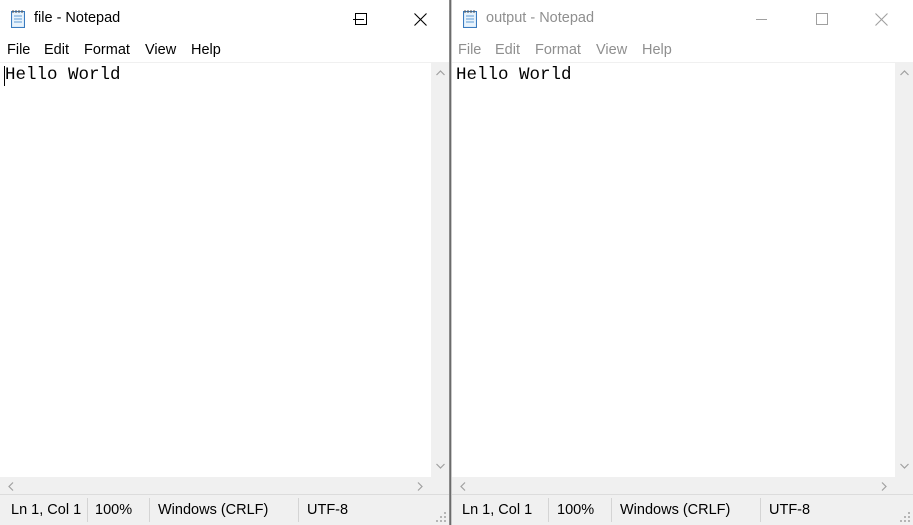  Describe the element at coordinates (540, 18) in the screenshot. I see `window-title: output - Notepad` at that location.